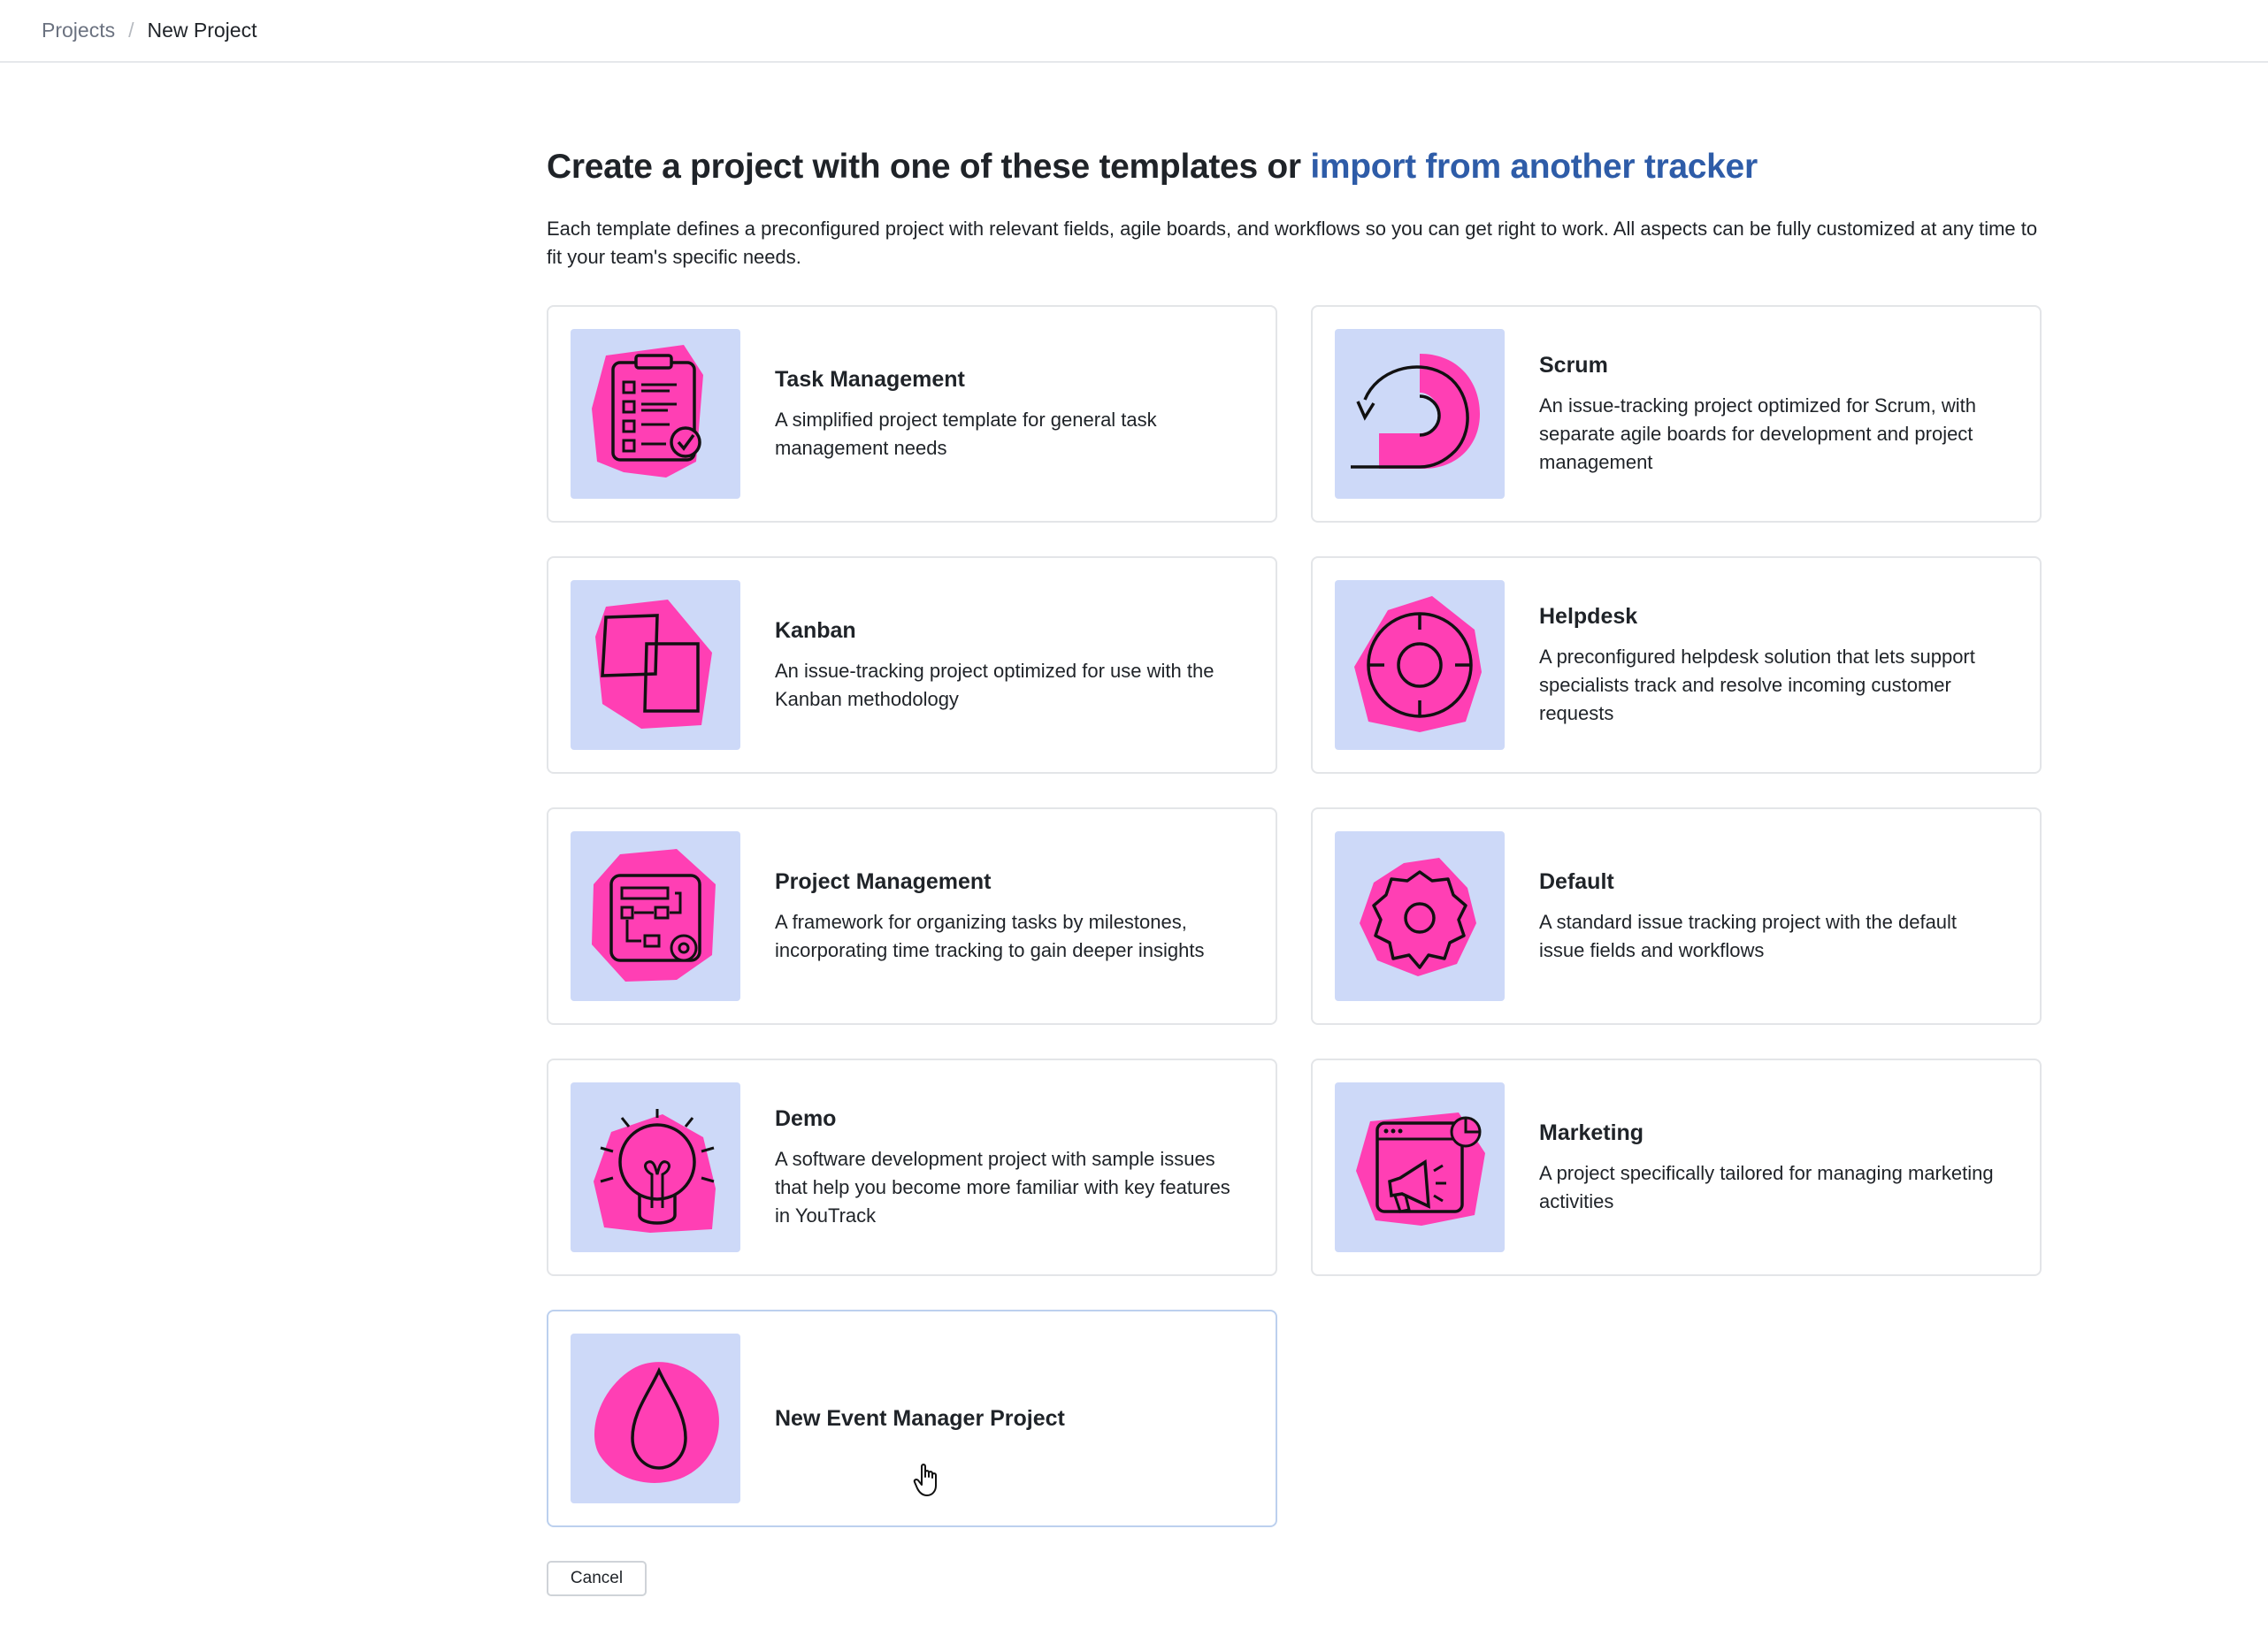 This screenshot has width=2268, height=1636. I want to click on cancel-button: Cancel, so click(597, 1578).